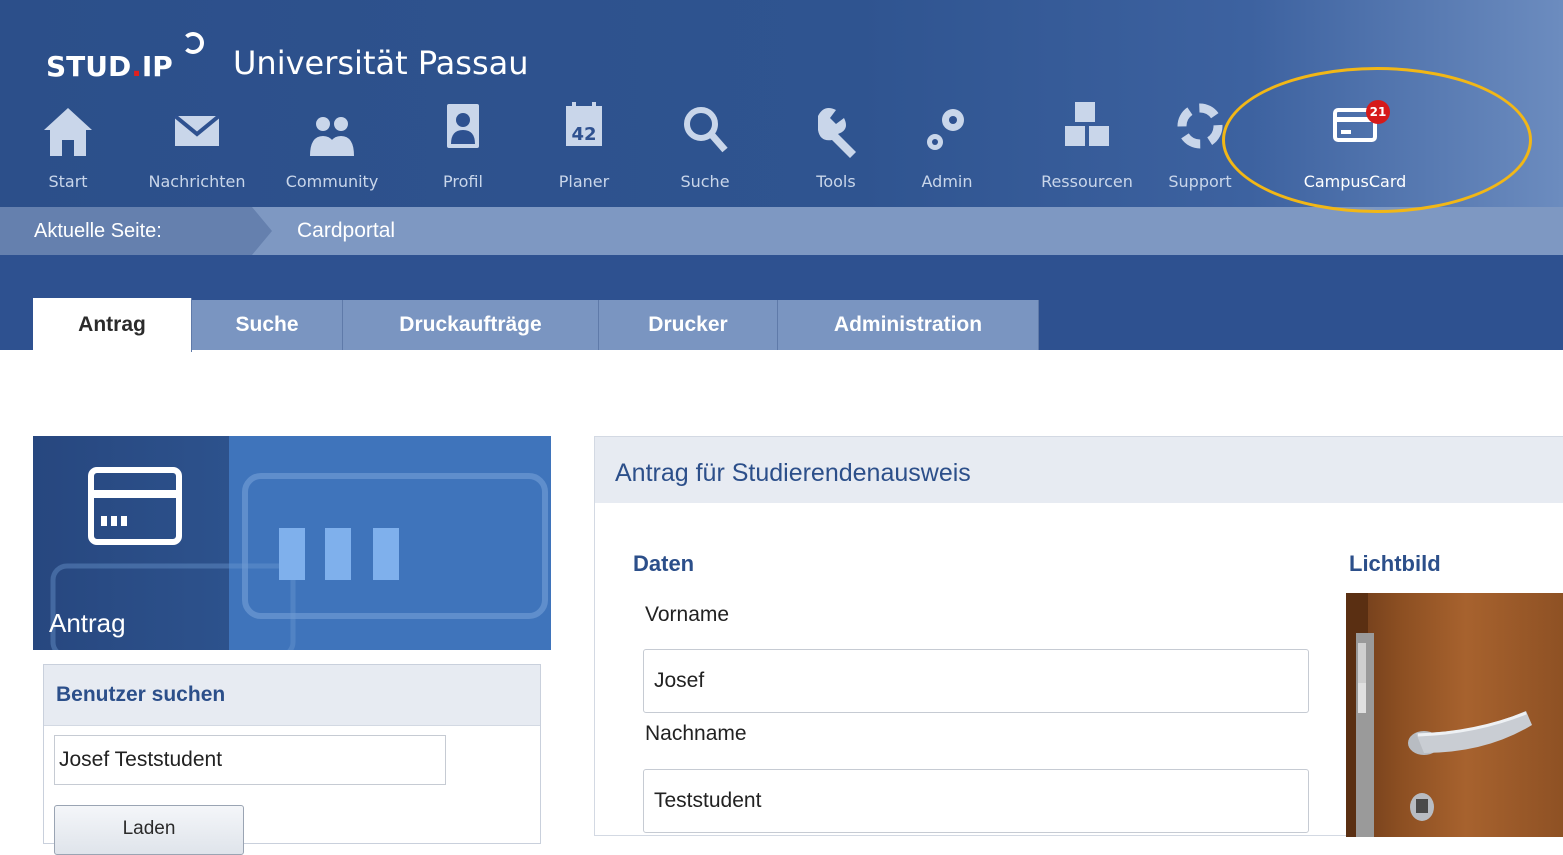  Describe the element at coordinates (250, 760) in the screenshot. I see `user-search-input: Josef Teststudent` at that location.